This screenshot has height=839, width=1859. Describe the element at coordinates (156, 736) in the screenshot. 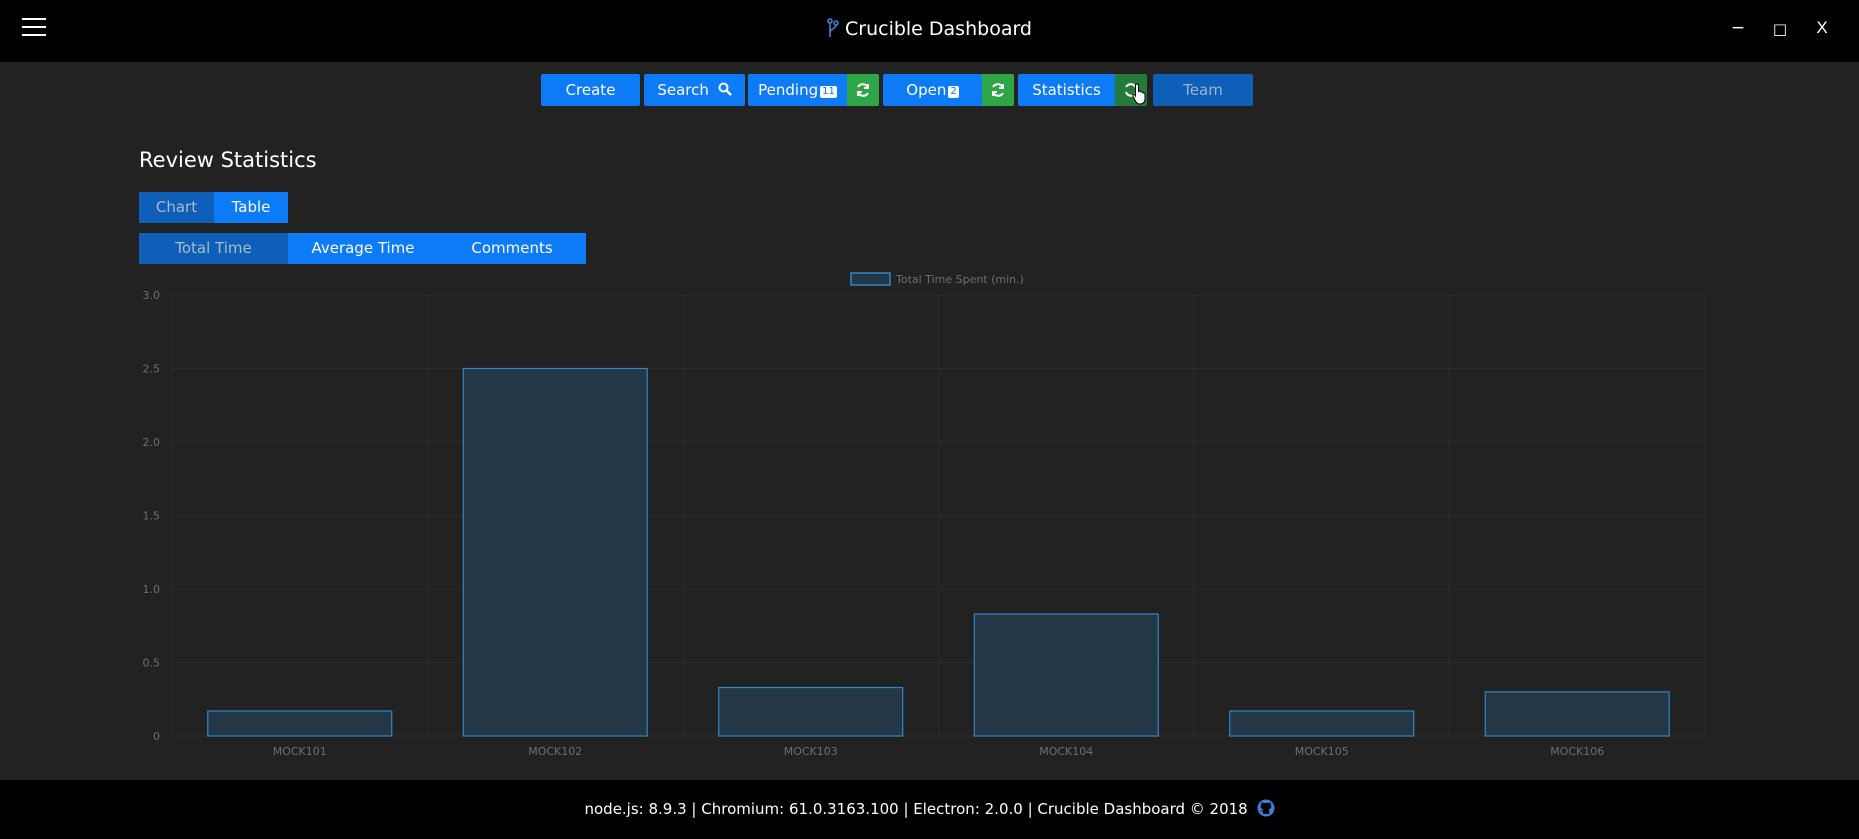

I see `y-tick-label: 0` at that location.